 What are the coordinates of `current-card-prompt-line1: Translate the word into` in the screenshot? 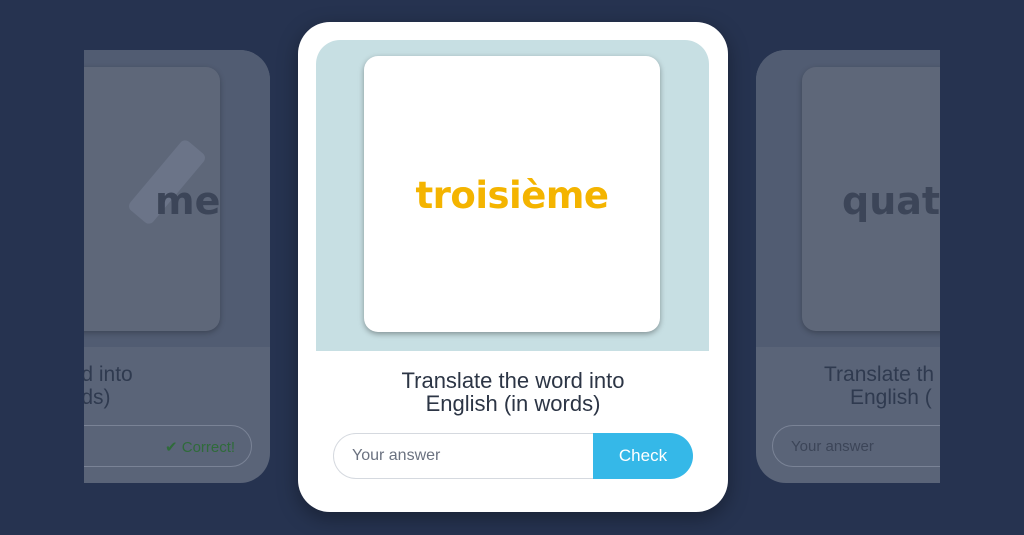 It's located at (513, 380).